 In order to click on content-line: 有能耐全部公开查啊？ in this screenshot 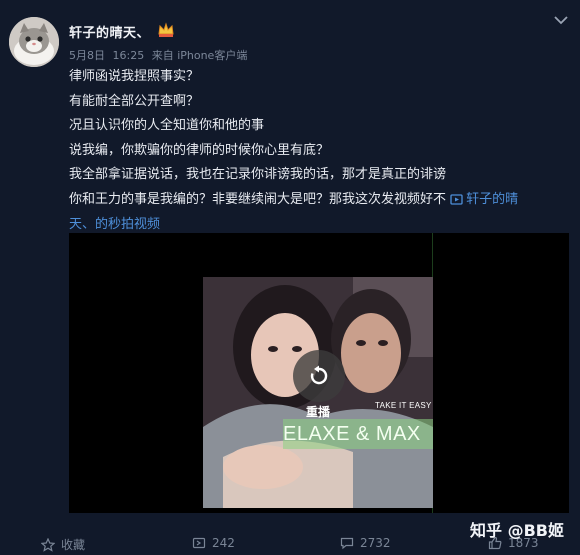, I will do `click(134, 101)`.